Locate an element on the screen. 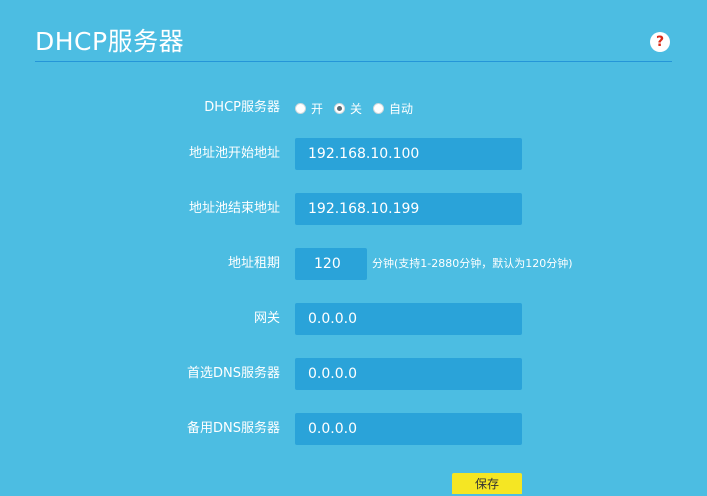 The image size is (707, 496). dns-secondary-row: 备用DNS服务器 0.0.0.0 is located at coordinates (353, 429).